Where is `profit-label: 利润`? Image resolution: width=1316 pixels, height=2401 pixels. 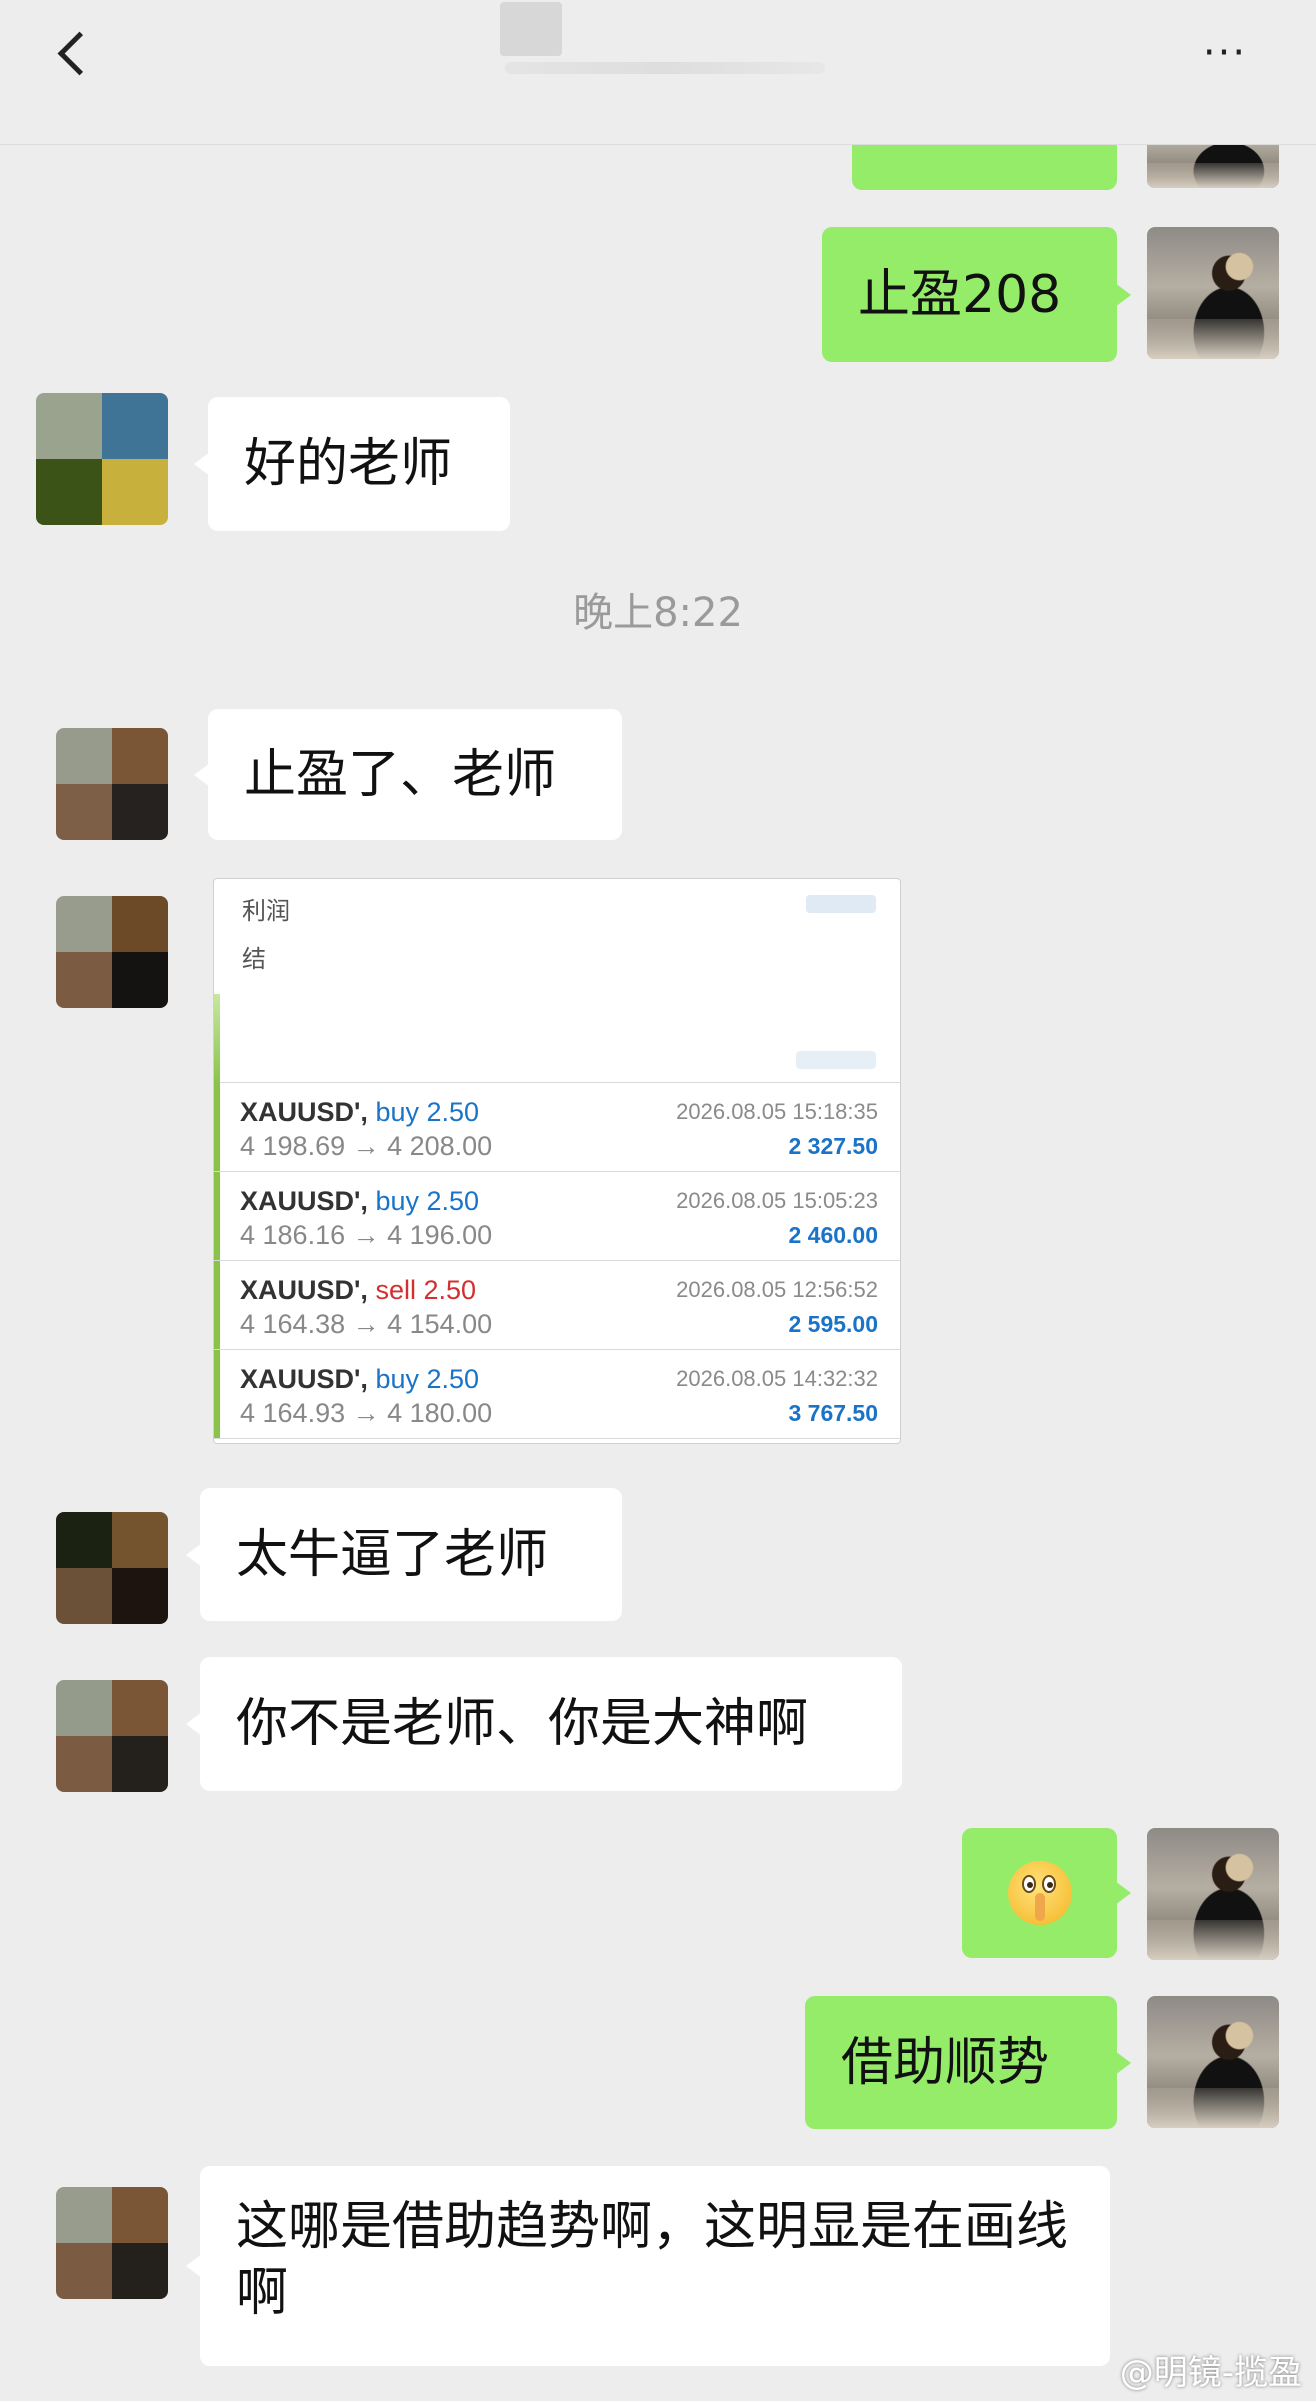 profit-label: 利润 is located at coordinates (266, 911).